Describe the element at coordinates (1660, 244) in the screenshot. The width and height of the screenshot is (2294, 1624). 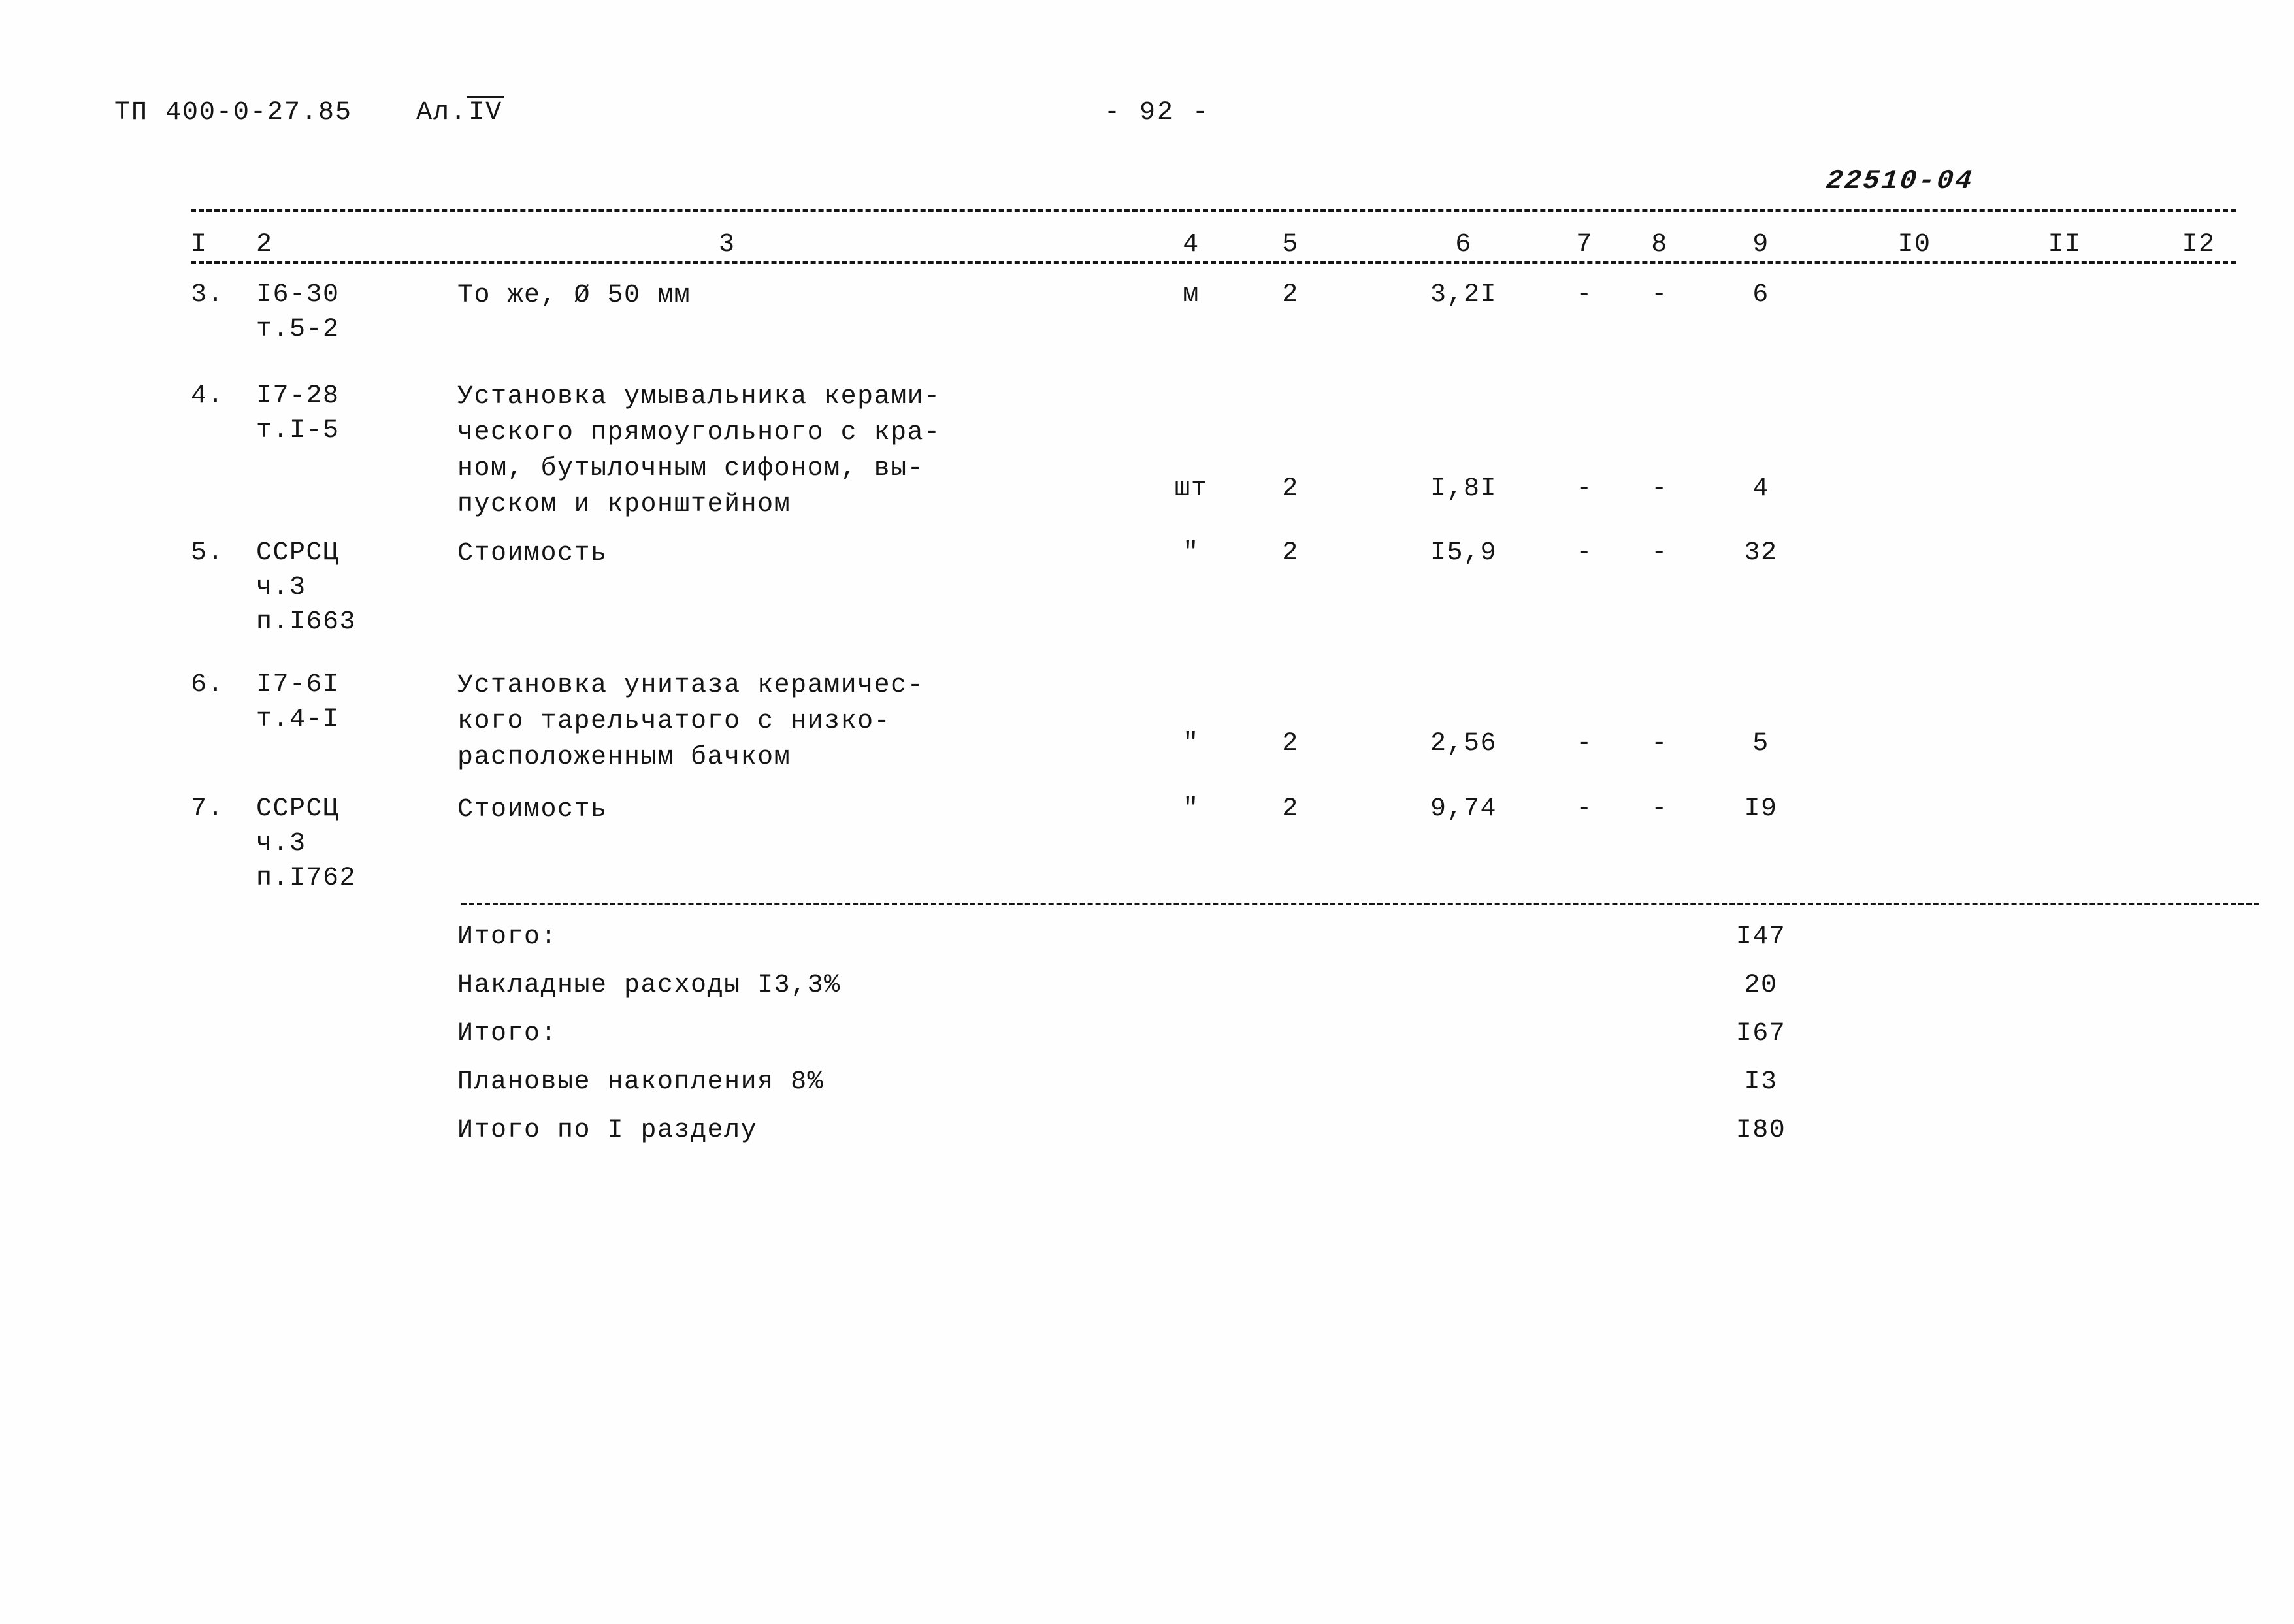
I see `column-header-8: 8` at that location.